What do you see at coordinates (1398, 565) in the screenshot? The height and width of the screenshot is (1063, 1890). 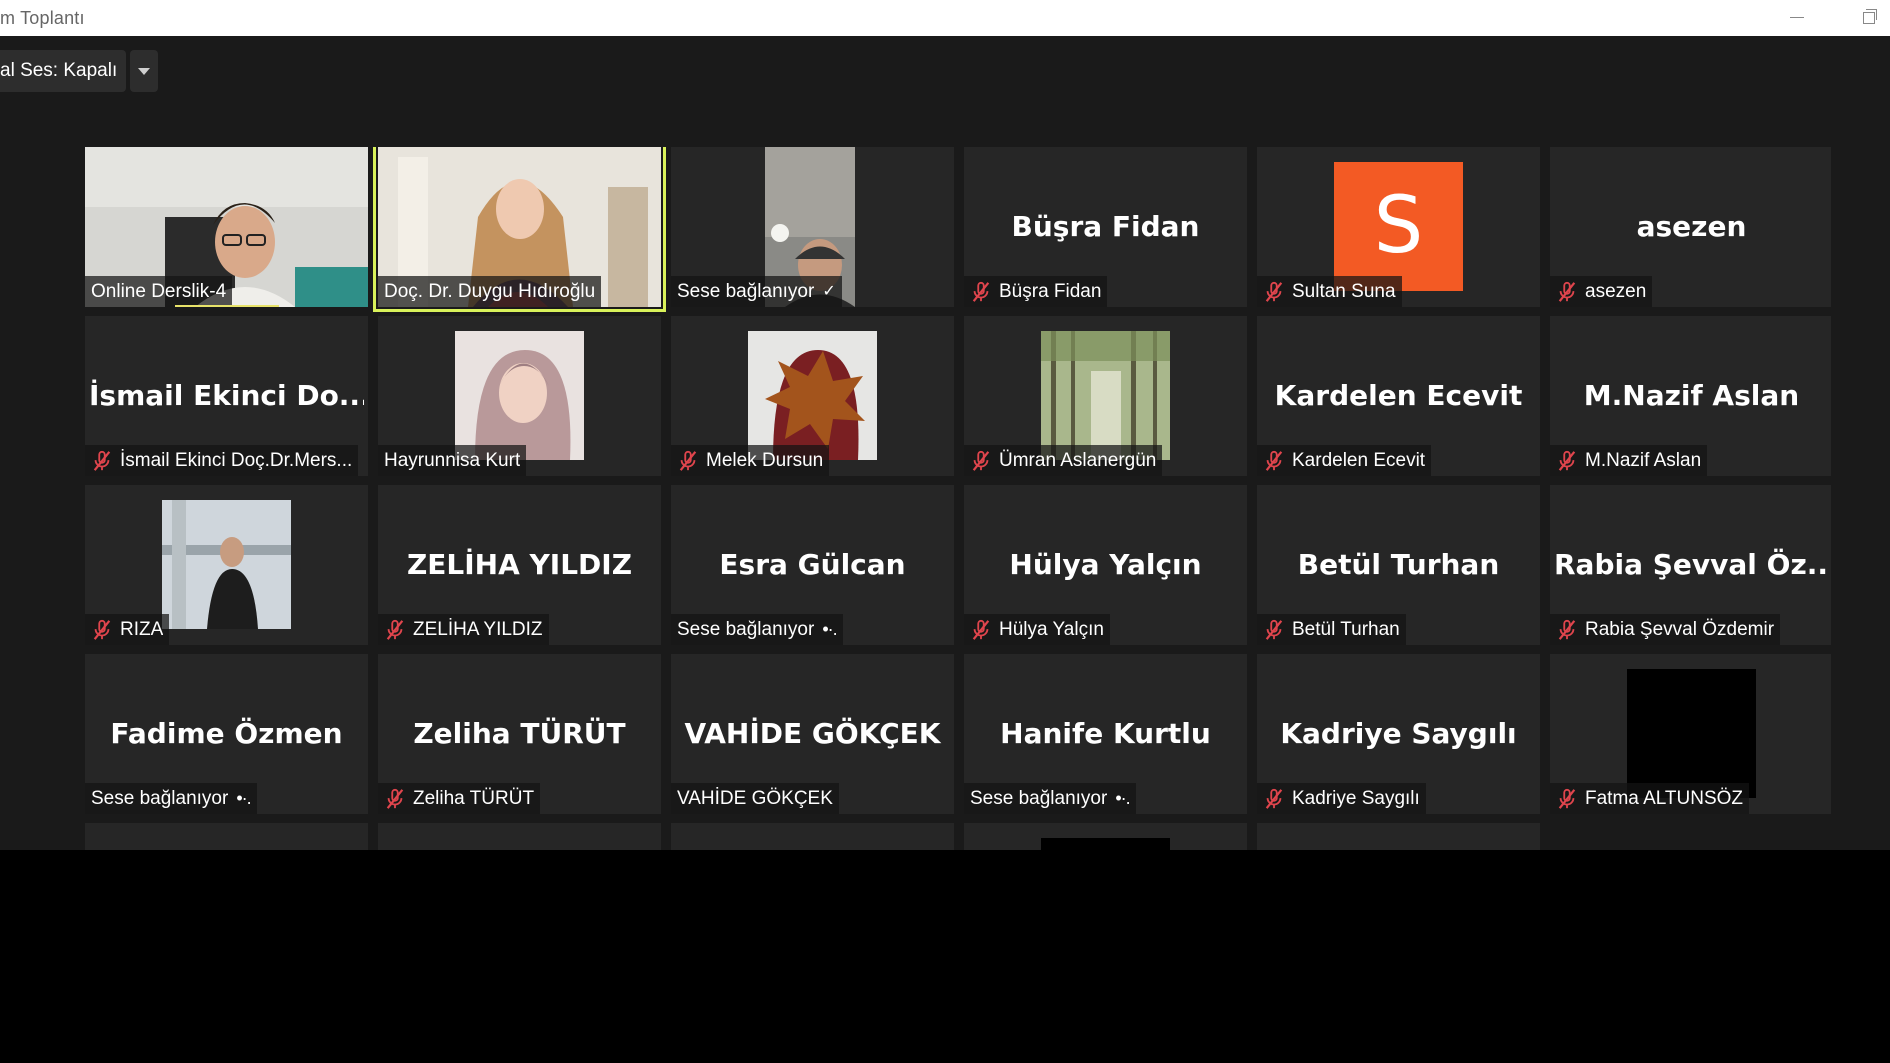 I see `participant-tile: Betül Turhan Betül Turhan` at bounding box center [1398, 565].